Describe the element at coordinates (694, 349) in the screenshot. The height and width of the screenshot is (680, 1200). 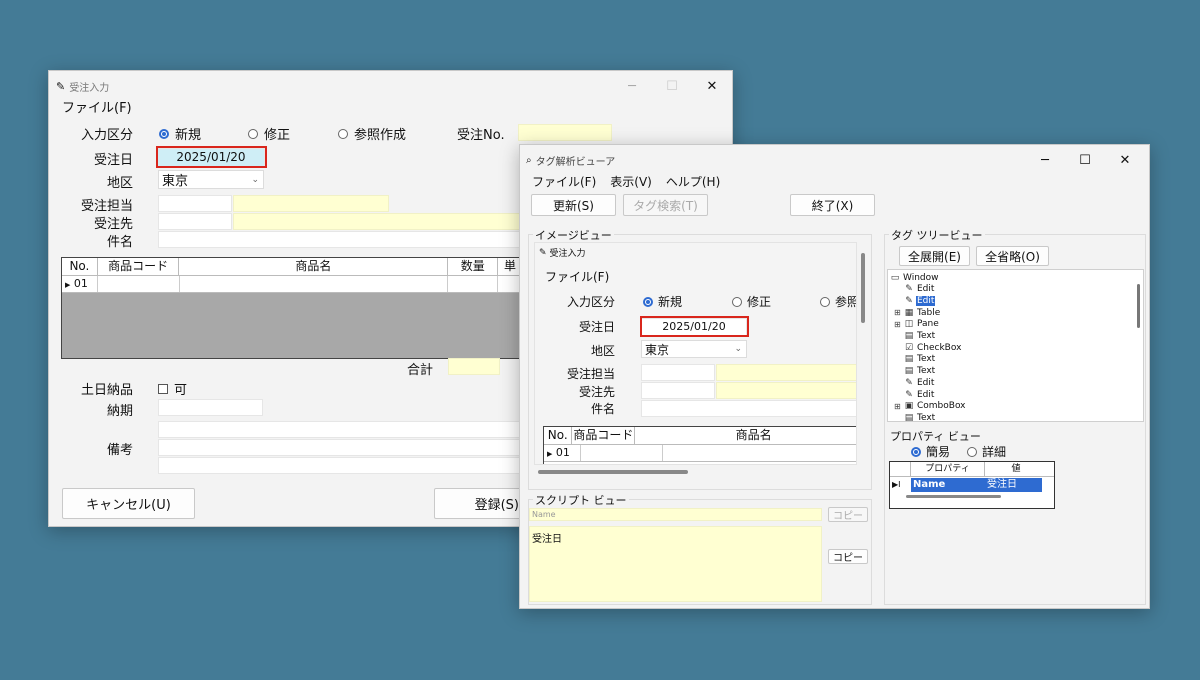
I see `mini-region-combo: 東京 ⌄` at that location.